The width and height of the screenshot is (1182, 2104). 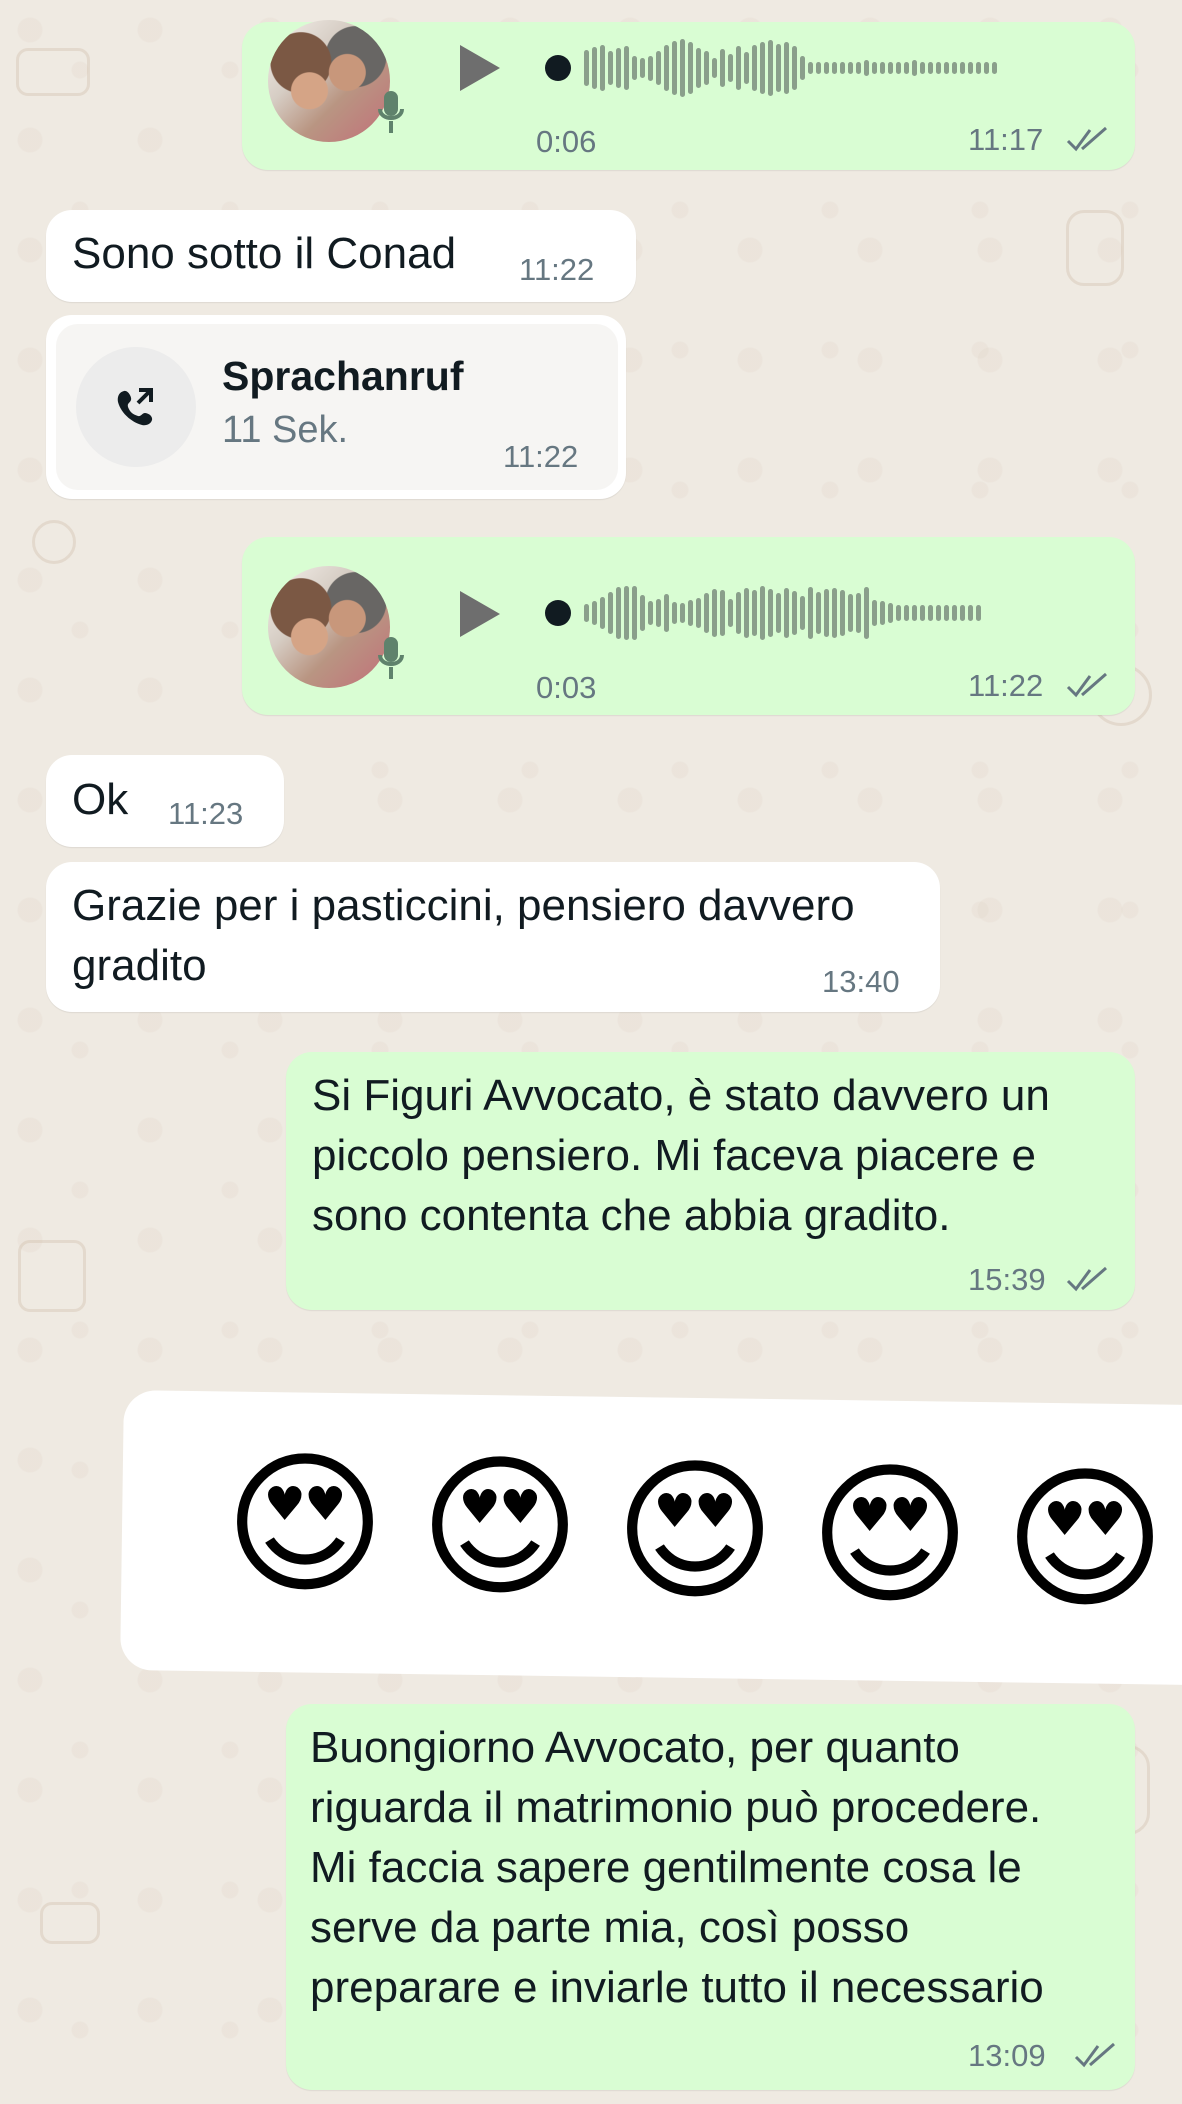 What do you see at coordinates (135, 407) in the screenshot?
I see `incoming-call-icon` at bounding box center [135, 407].